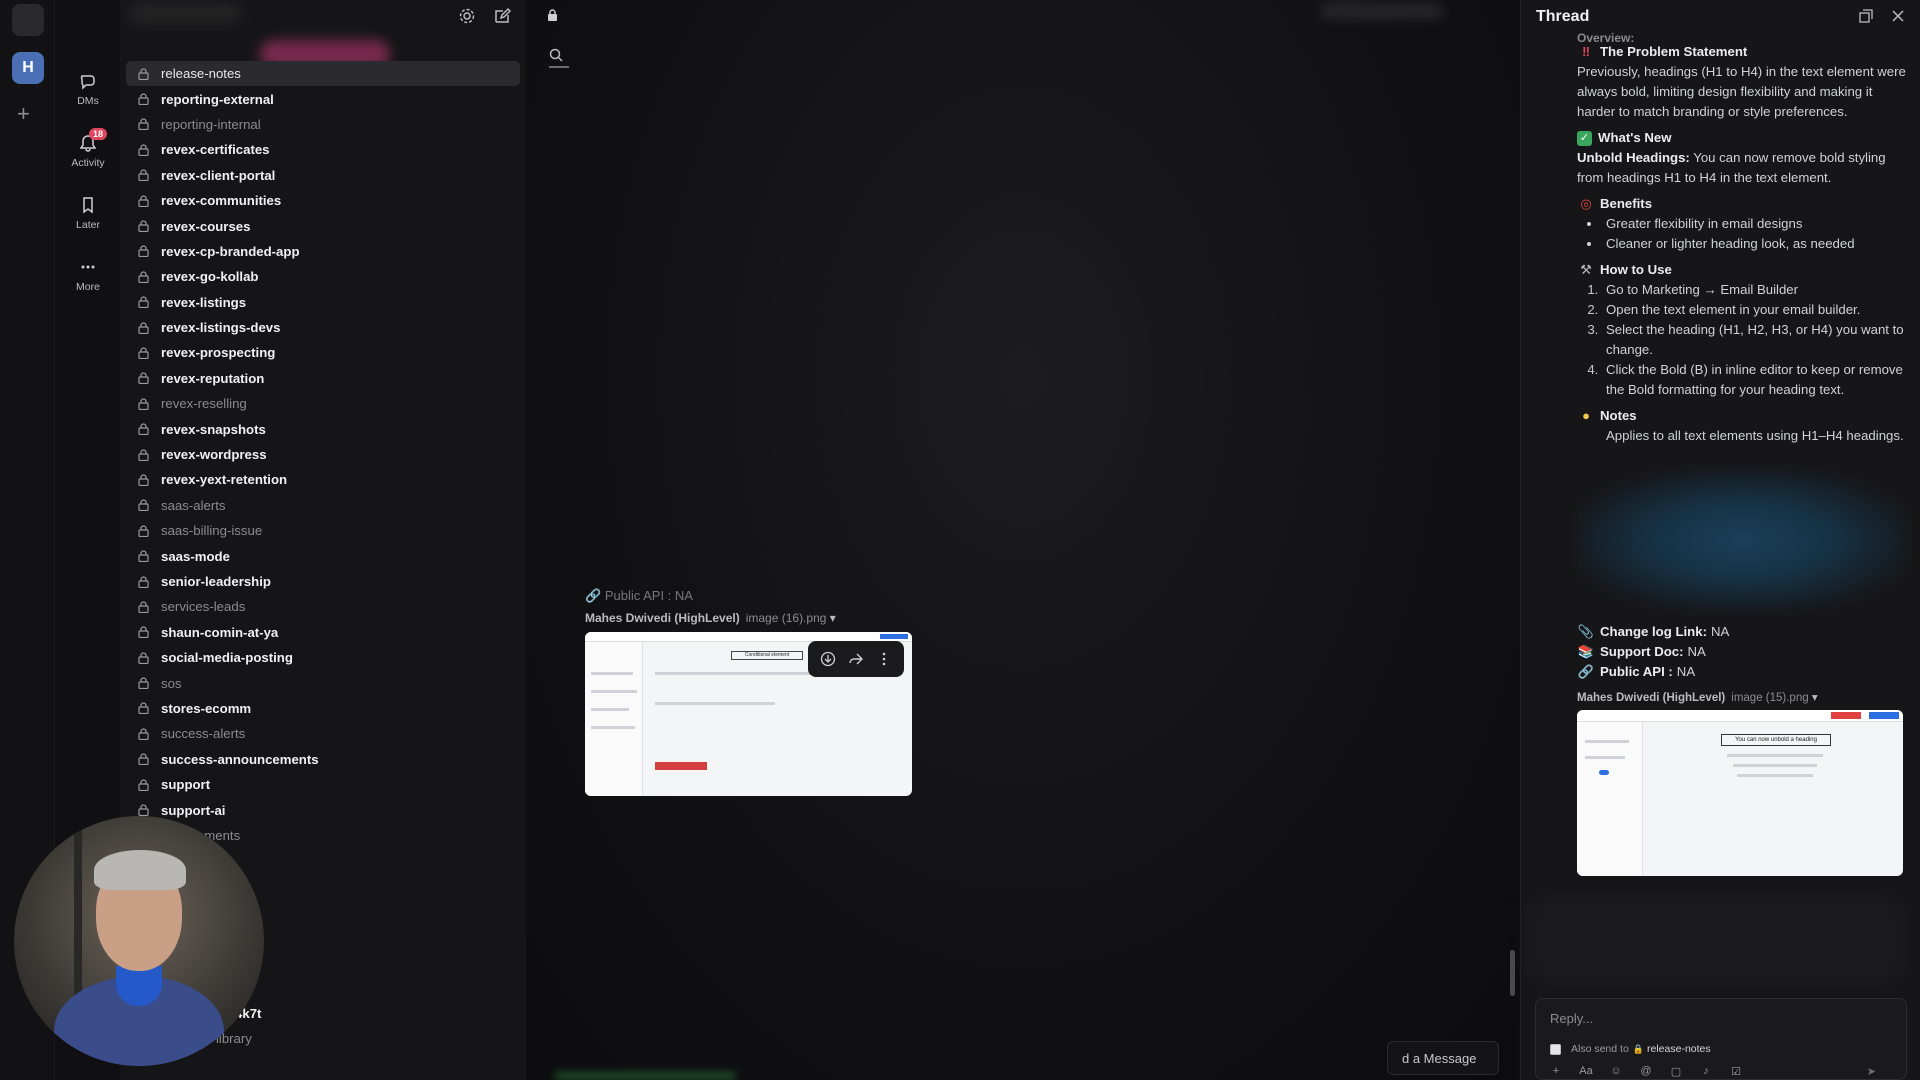 The image size is (1920, 1080). Describe the element at coordinates (139, 986) in the screenshot. I see `webcam-person-collar` at that location.